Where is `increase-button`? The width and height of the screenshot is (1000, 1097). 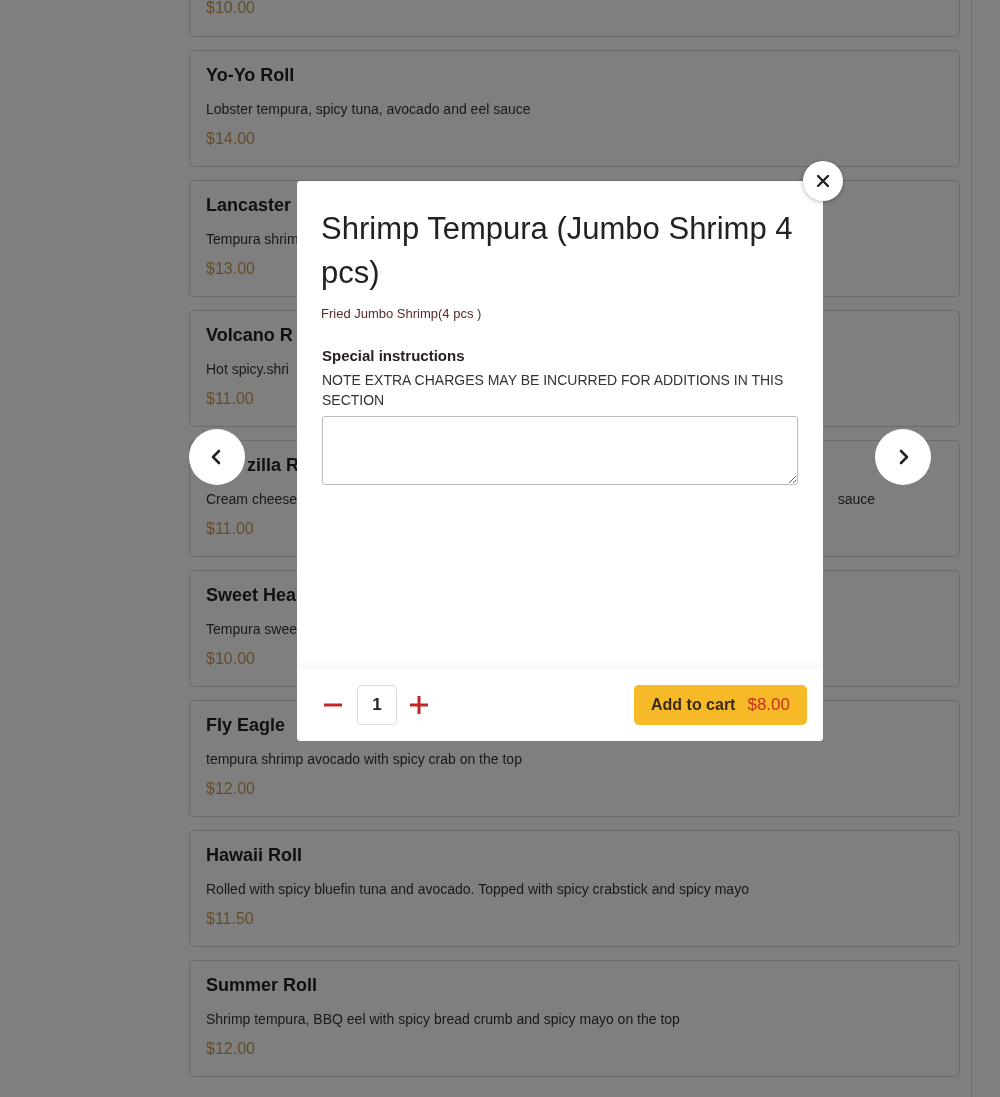
increase-button is located at coordinates (419, 705).